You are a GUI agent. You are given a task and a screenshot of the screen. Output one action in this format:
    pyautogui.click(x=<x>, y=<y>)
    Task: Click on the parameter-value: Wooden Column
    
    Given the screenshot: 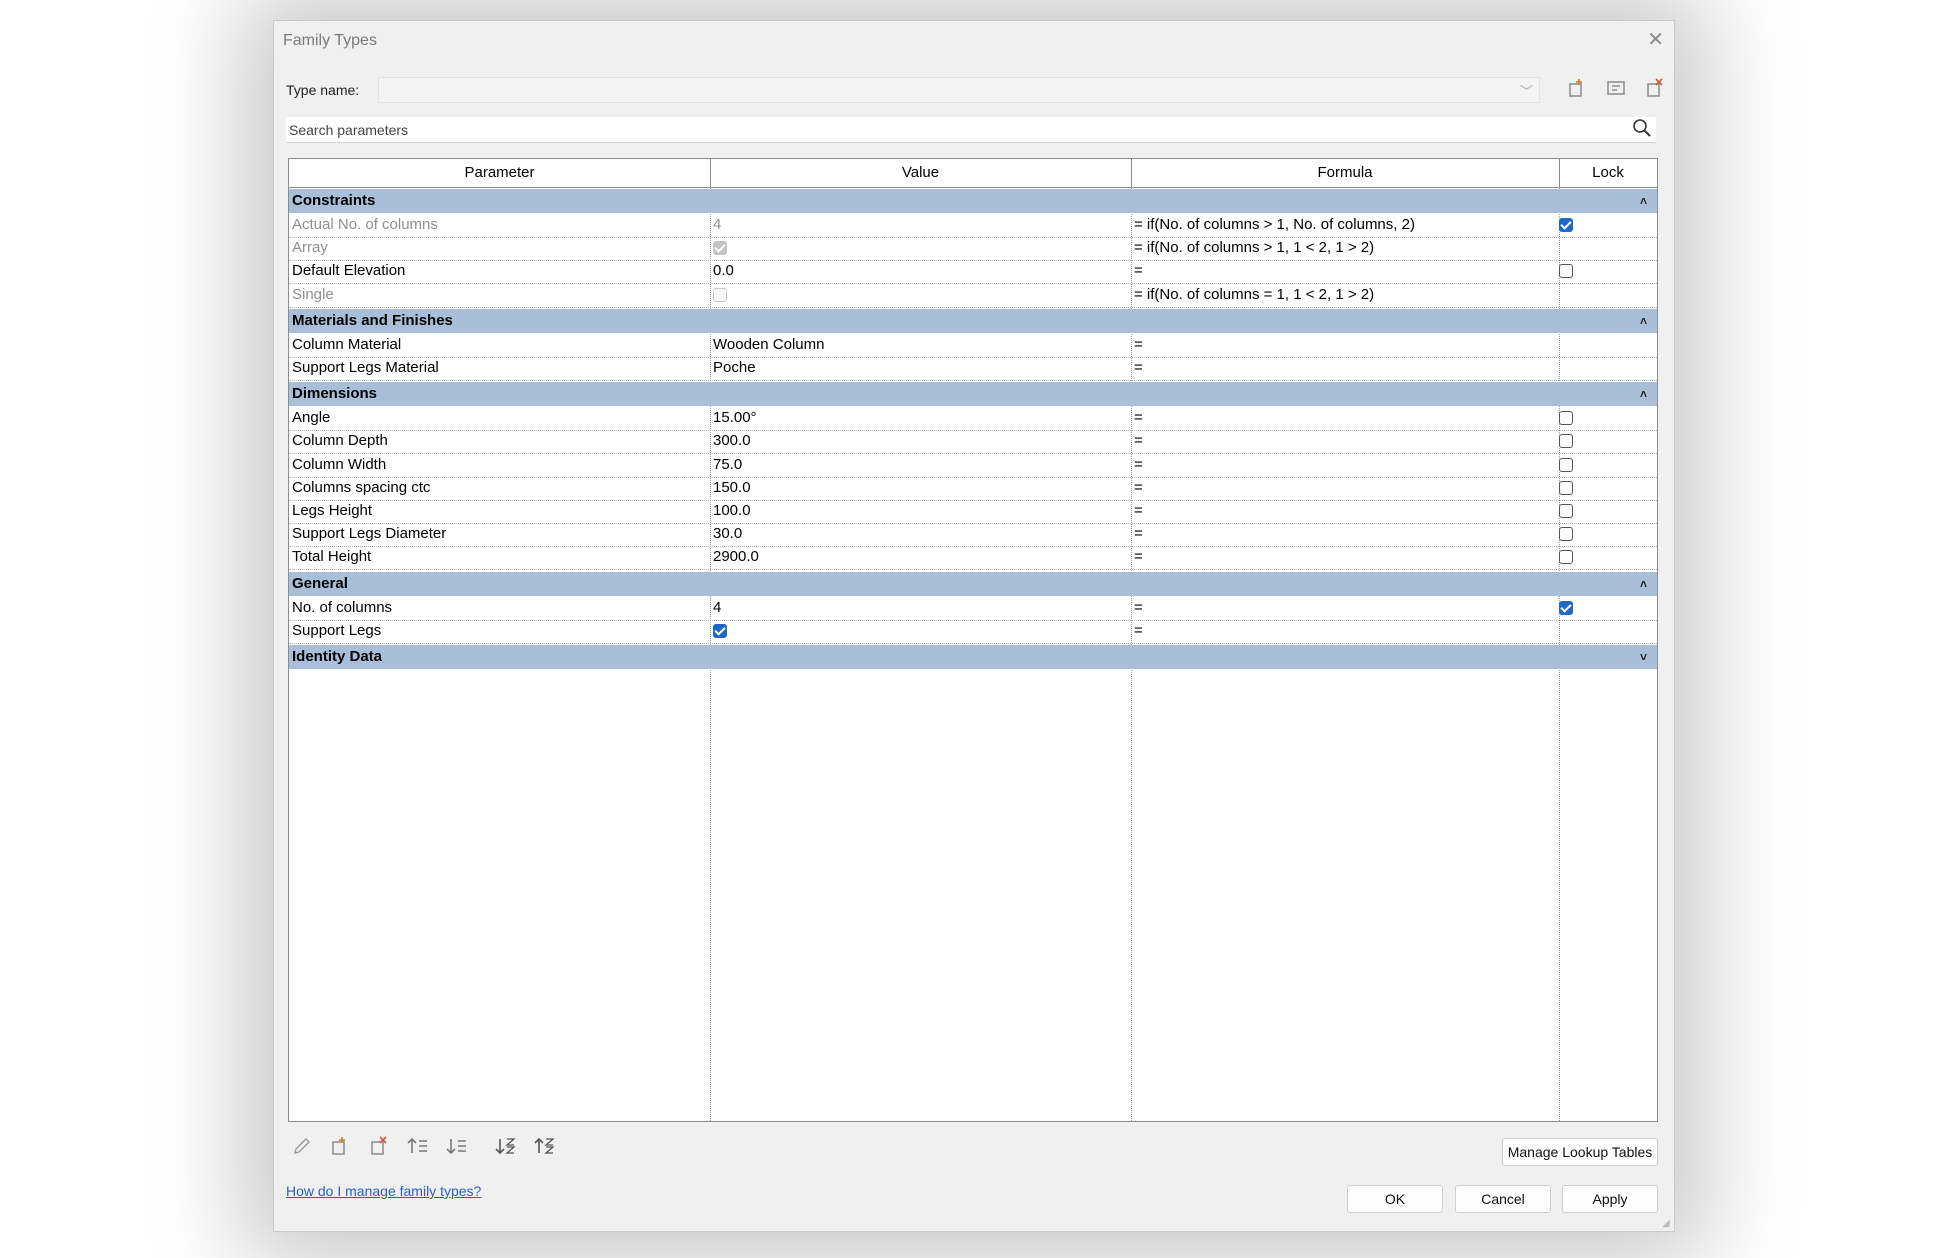 What is the action you would take?
    pyautogui.click(x=920, y=345)
    